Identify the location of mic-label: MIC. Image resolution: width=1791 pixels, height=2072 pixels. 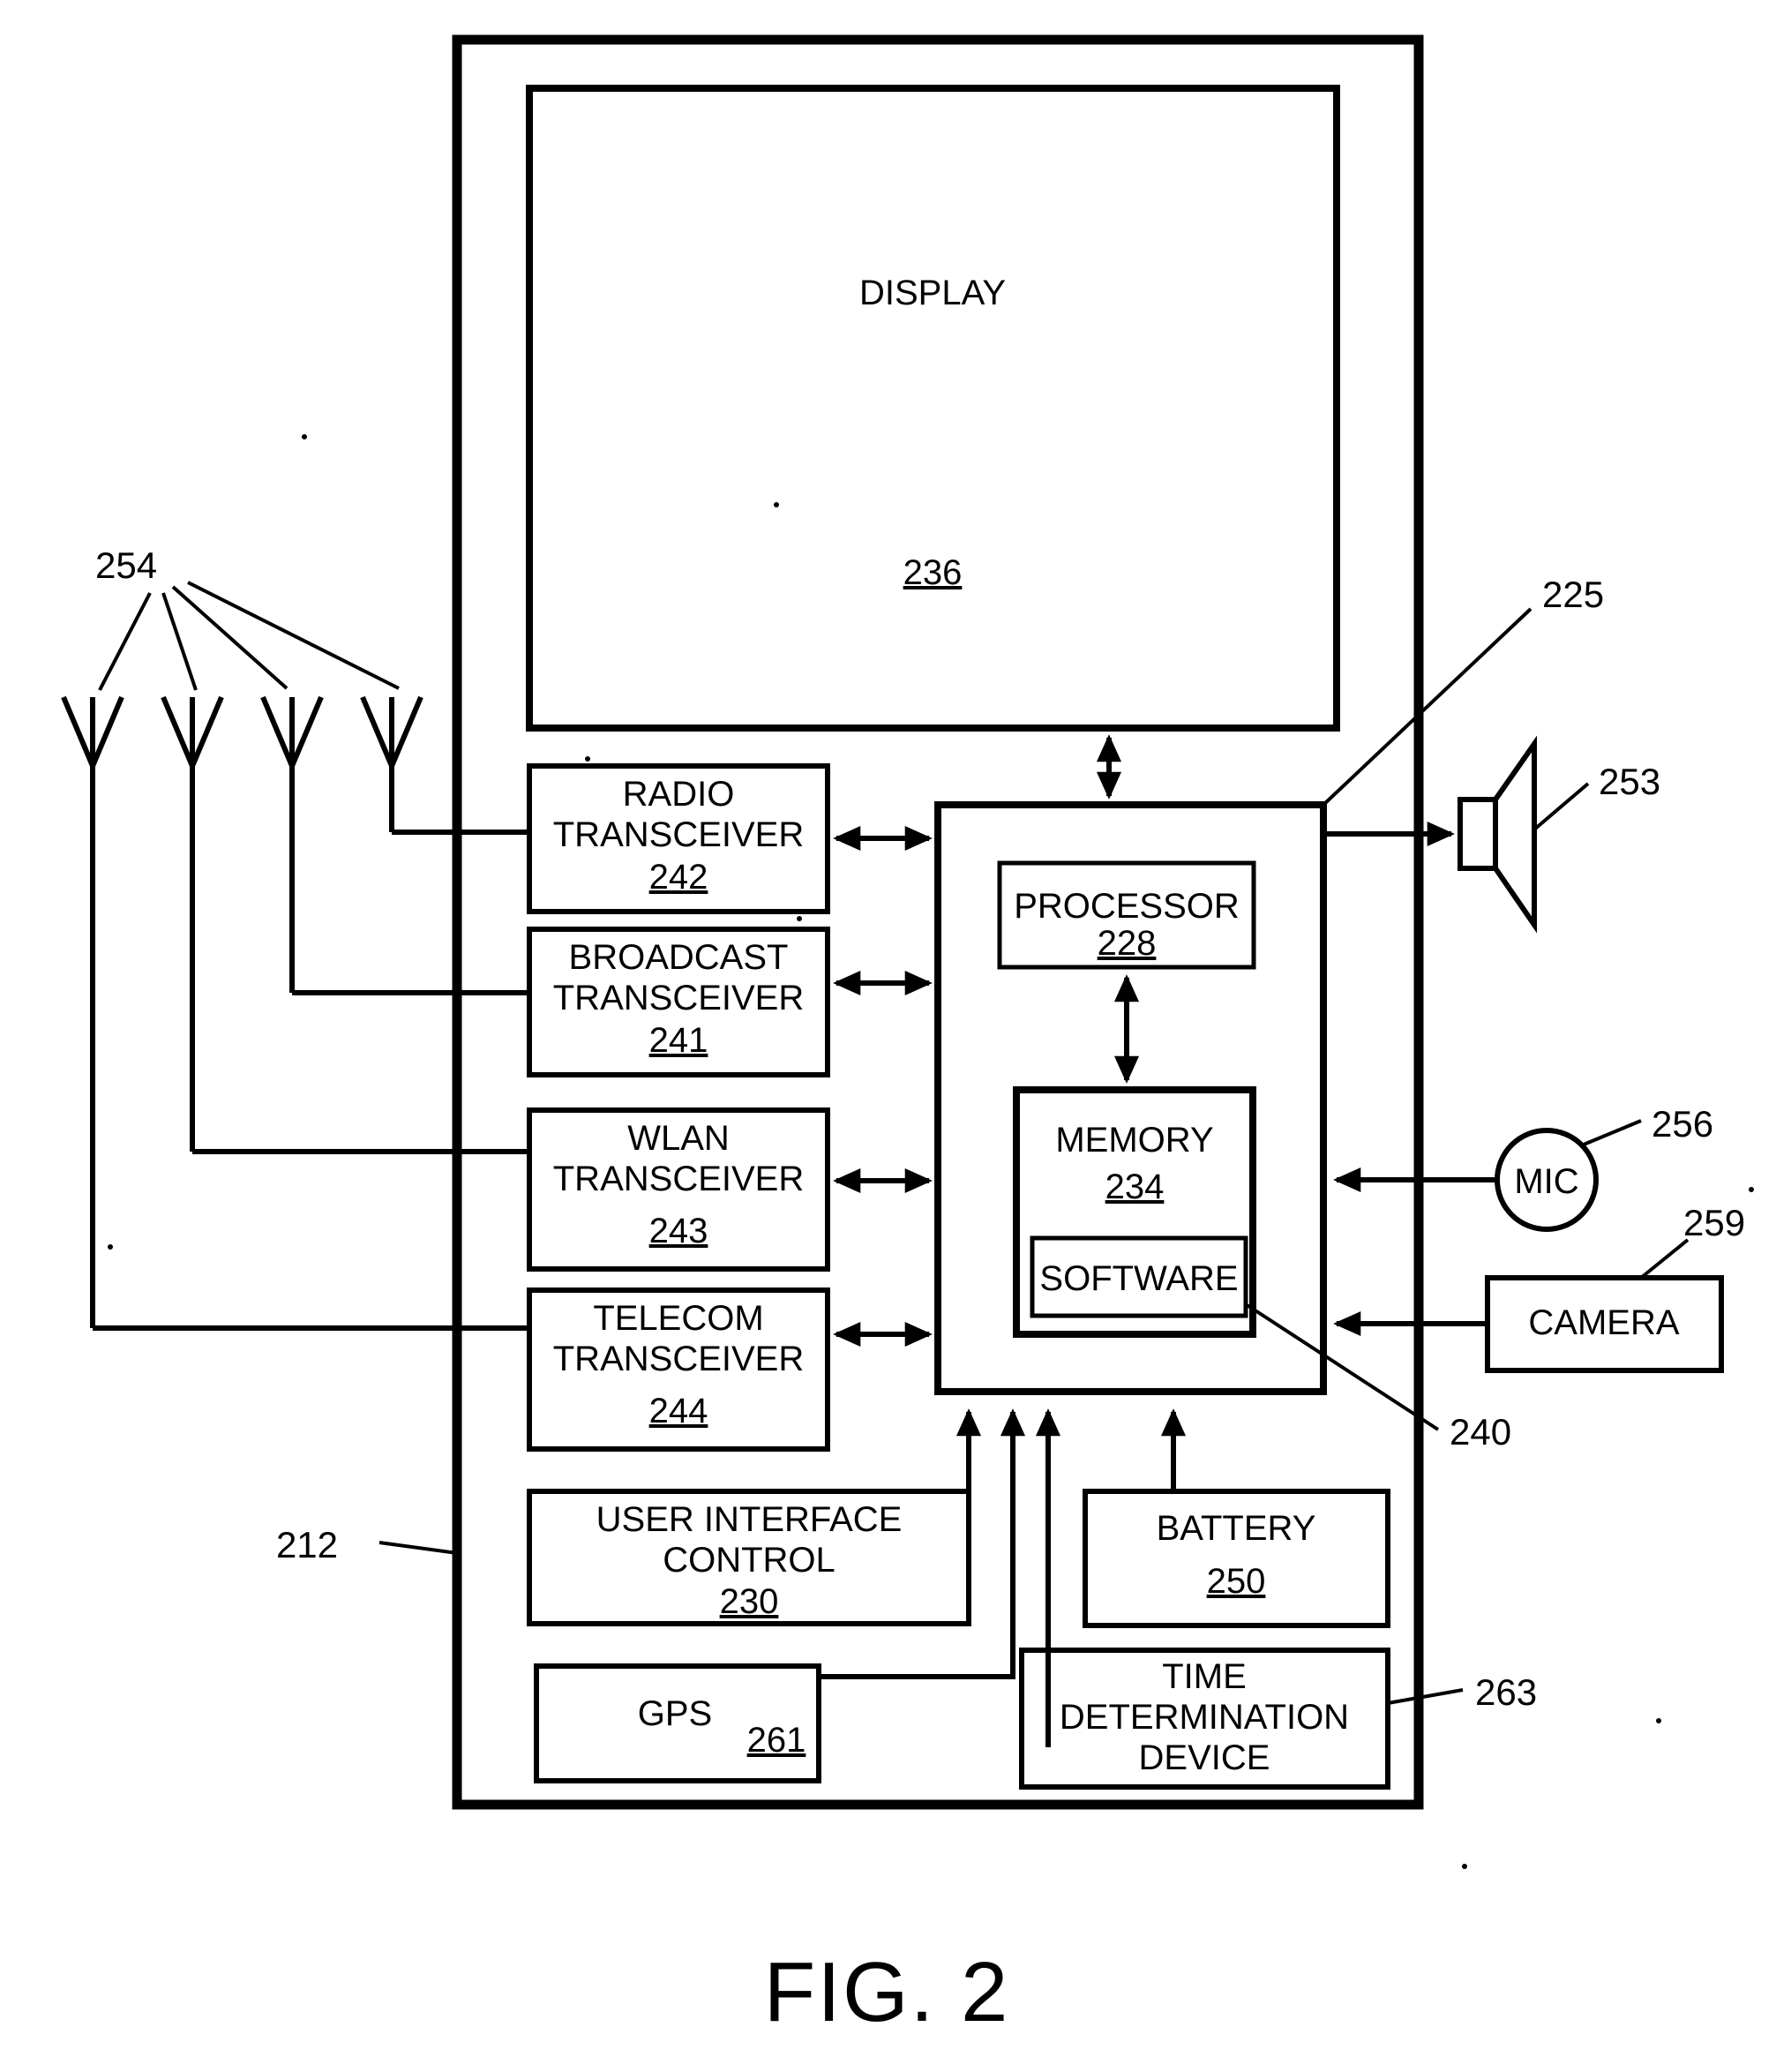
(1546, 1182).